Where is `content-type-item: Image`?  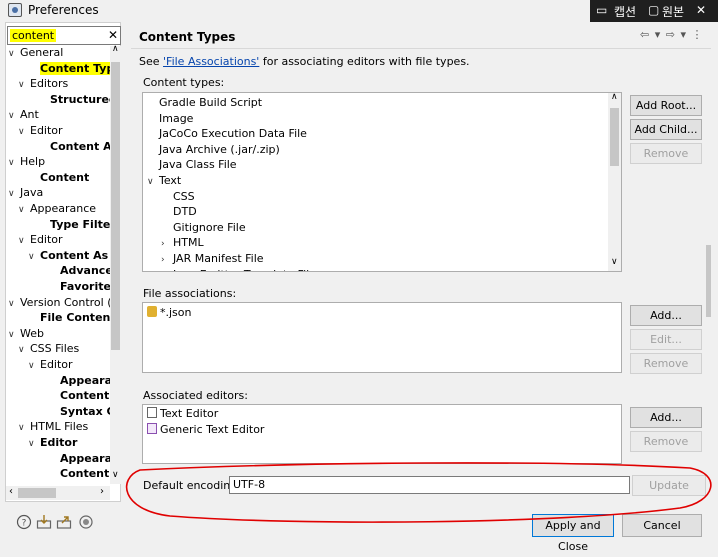 content-type-item: Image is located at coordinates (170, 118).